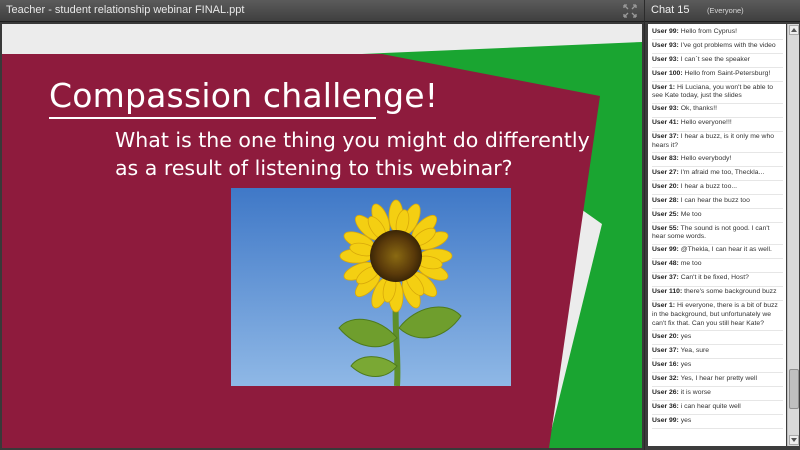  I want to click on chat-message-text: Can't it be fixed, Host?, so click(714, 278).